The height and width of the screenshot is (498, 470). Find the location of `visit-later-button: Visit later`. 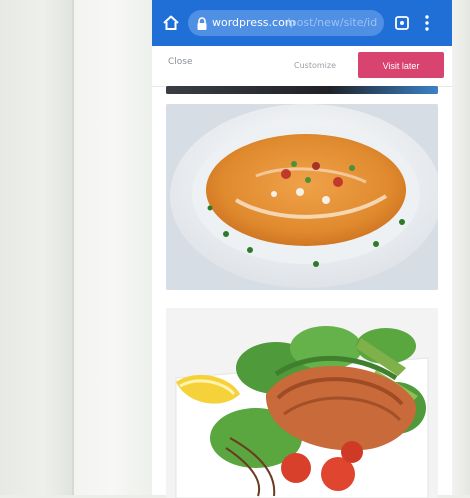

visit-later-button: Visit later is located at coordinates (401, 65).